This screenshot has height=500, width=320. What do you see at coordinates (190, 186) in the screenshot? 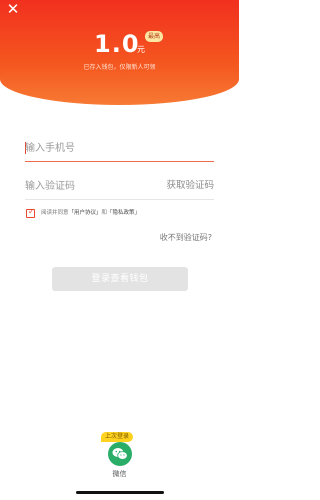
I see `get-code-button: 获取验证码` at bounding box center [190, 186].